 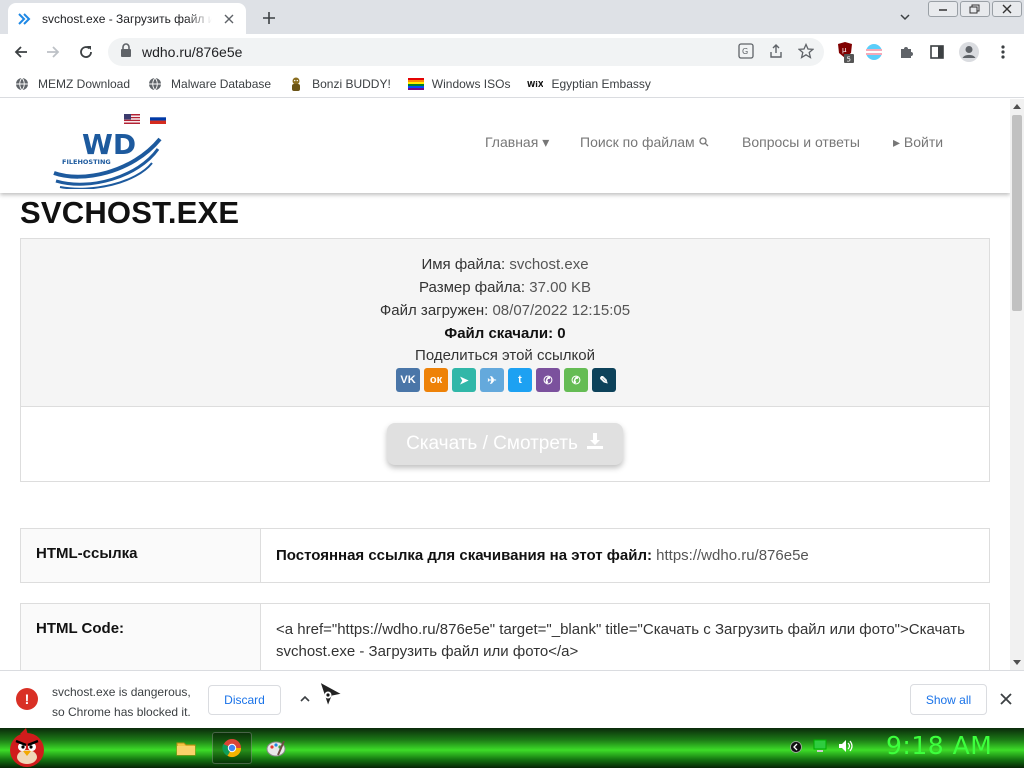 I want to click on close-icon, so click(x=1006, y=699).